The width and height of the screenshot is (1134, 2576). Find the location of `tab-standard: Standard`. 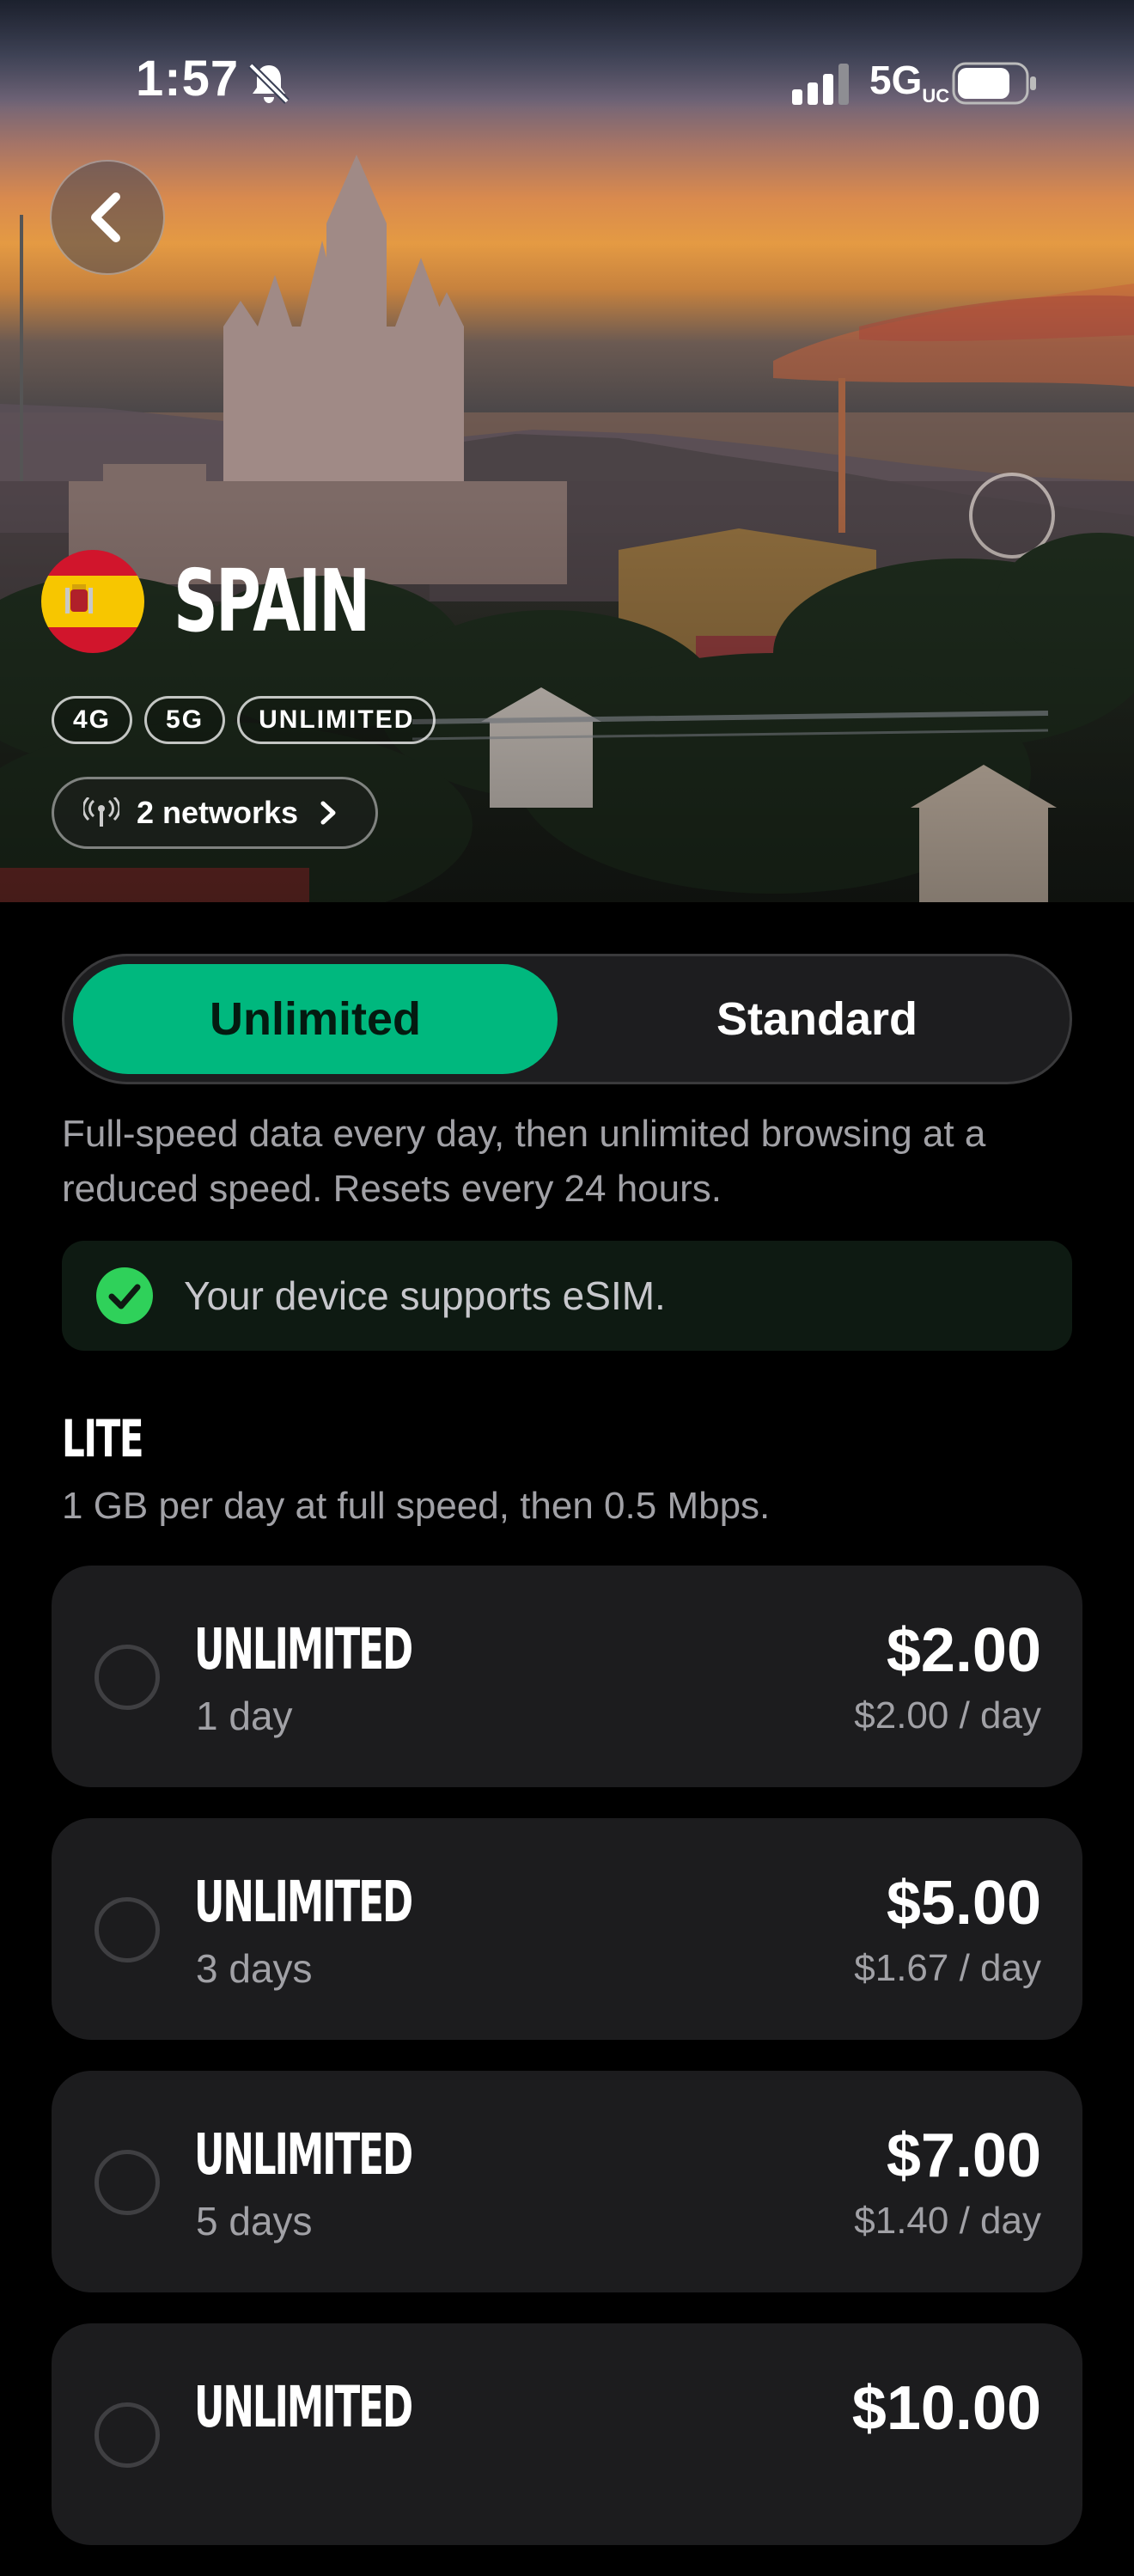

tab-standard: Standard is located at coordinates (817, 1019).